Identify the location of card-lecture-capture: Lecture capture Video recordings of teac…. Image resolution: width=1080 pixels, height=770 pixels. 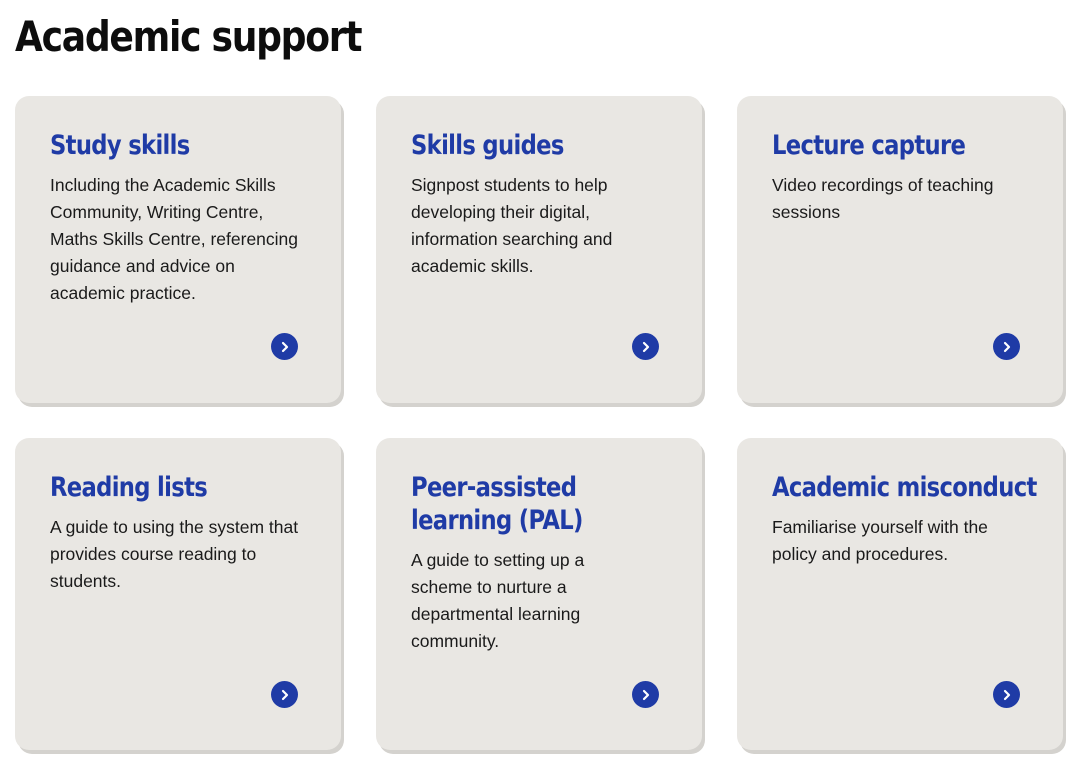
(900, 249).